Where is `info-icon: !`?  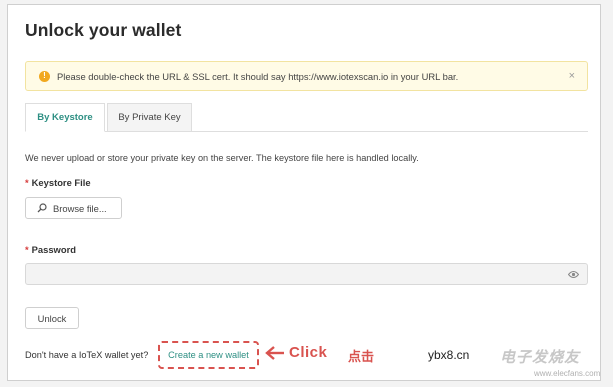 info-icon: ! is located at coordinates (44, 76).